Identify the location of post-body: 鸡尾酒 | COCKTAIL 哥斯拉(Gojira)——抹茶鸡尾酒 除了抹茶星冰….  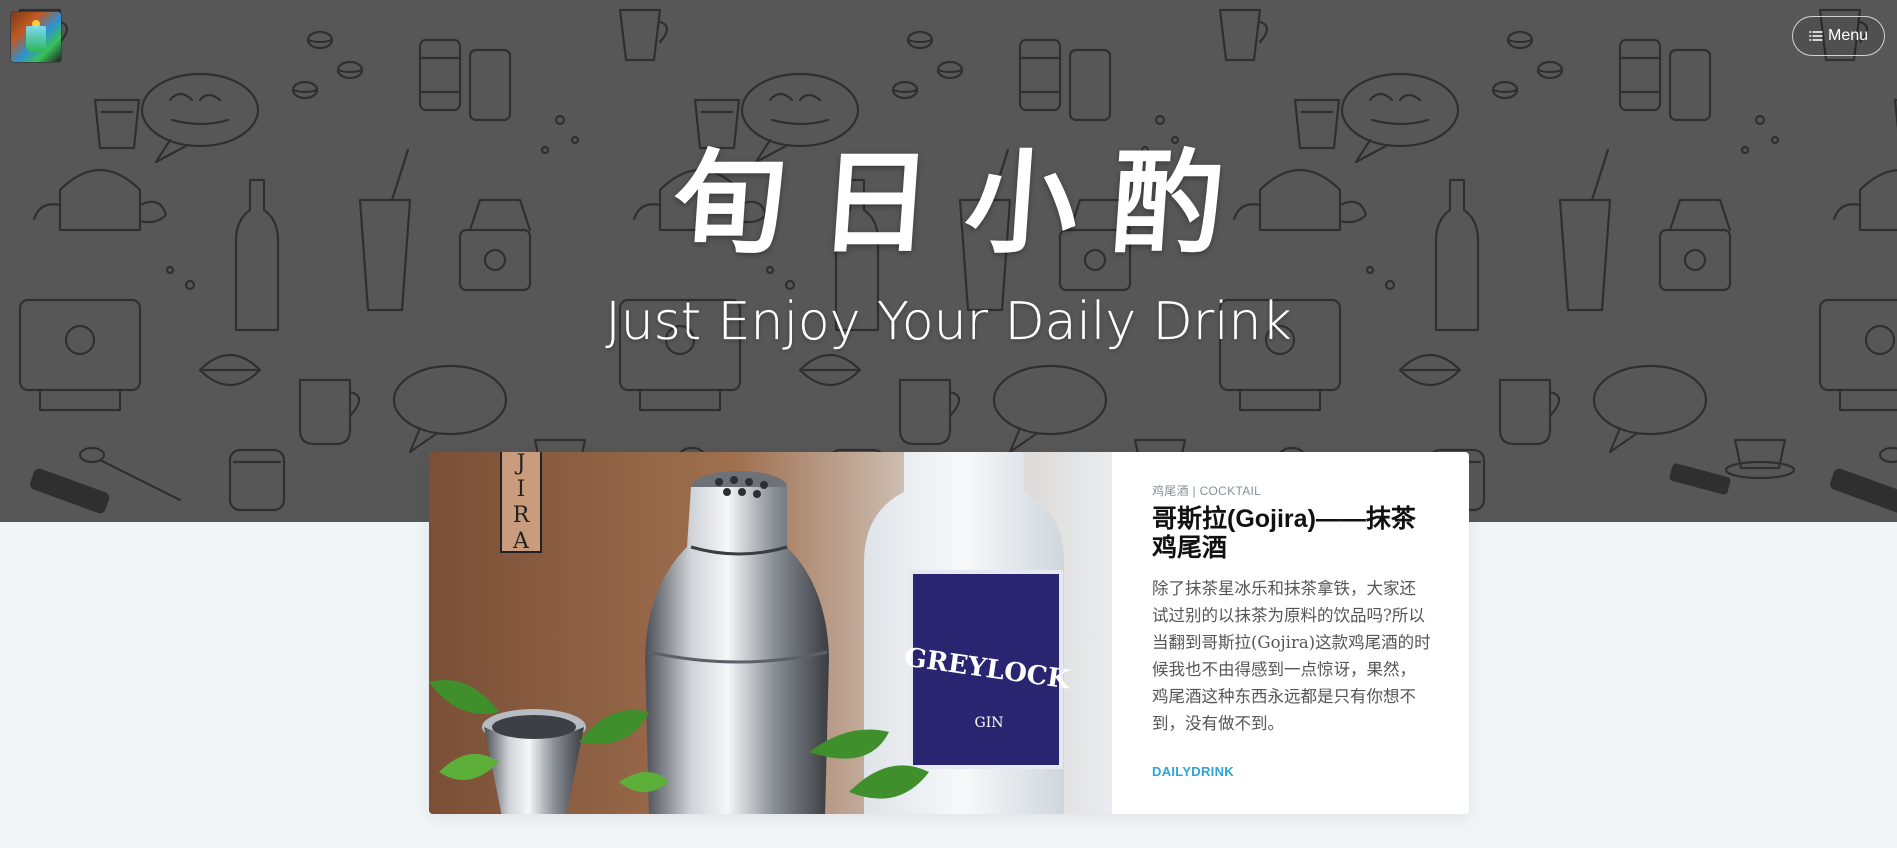
(1290, 633).